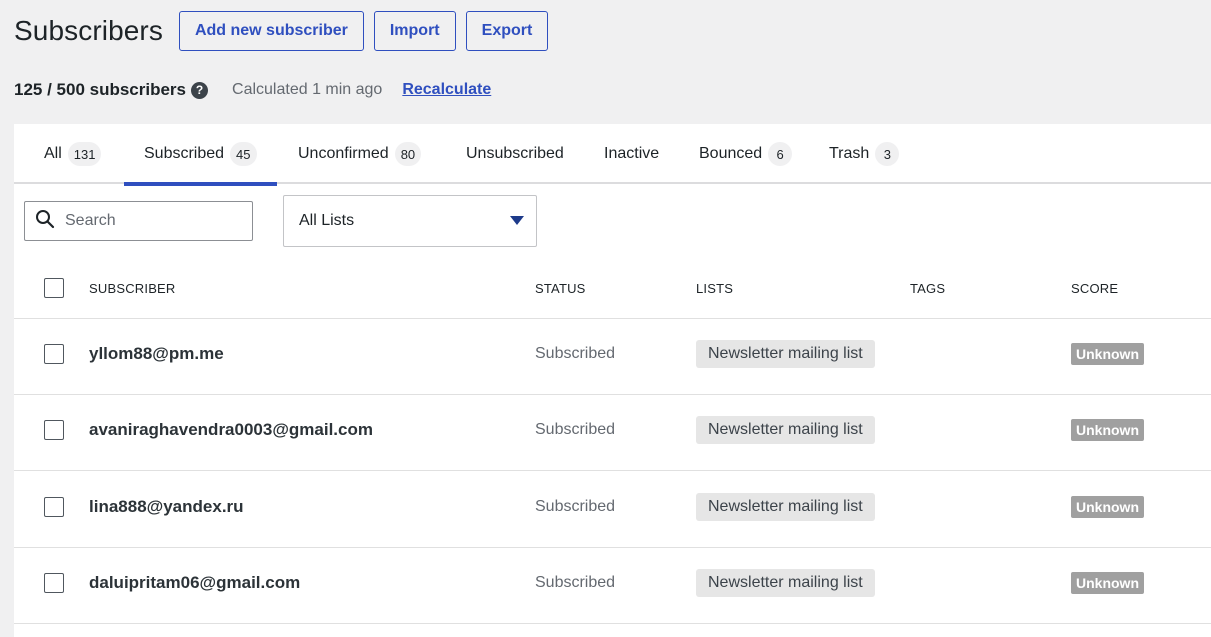  What do you see at coordinates (327, 220) in the screenshot?
I see `list-filter-value: All Lists` at bounding box center [327, 220].